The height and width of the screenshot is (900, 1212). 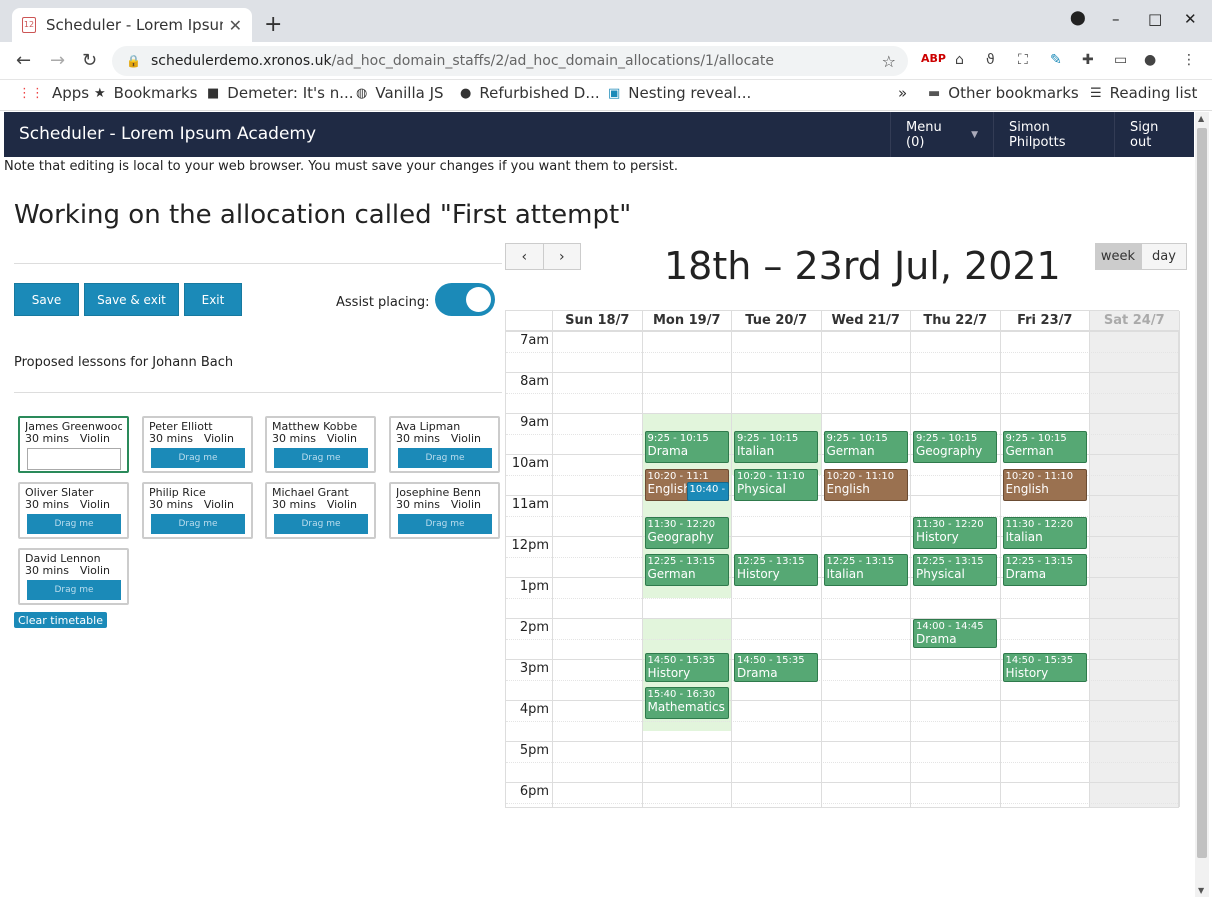 What do you see at coordinates (167, 134) in the screenshot?
I see `app-brand: Scheduler - Lorem Ipsum Academy` at bounding box center [167, 134].